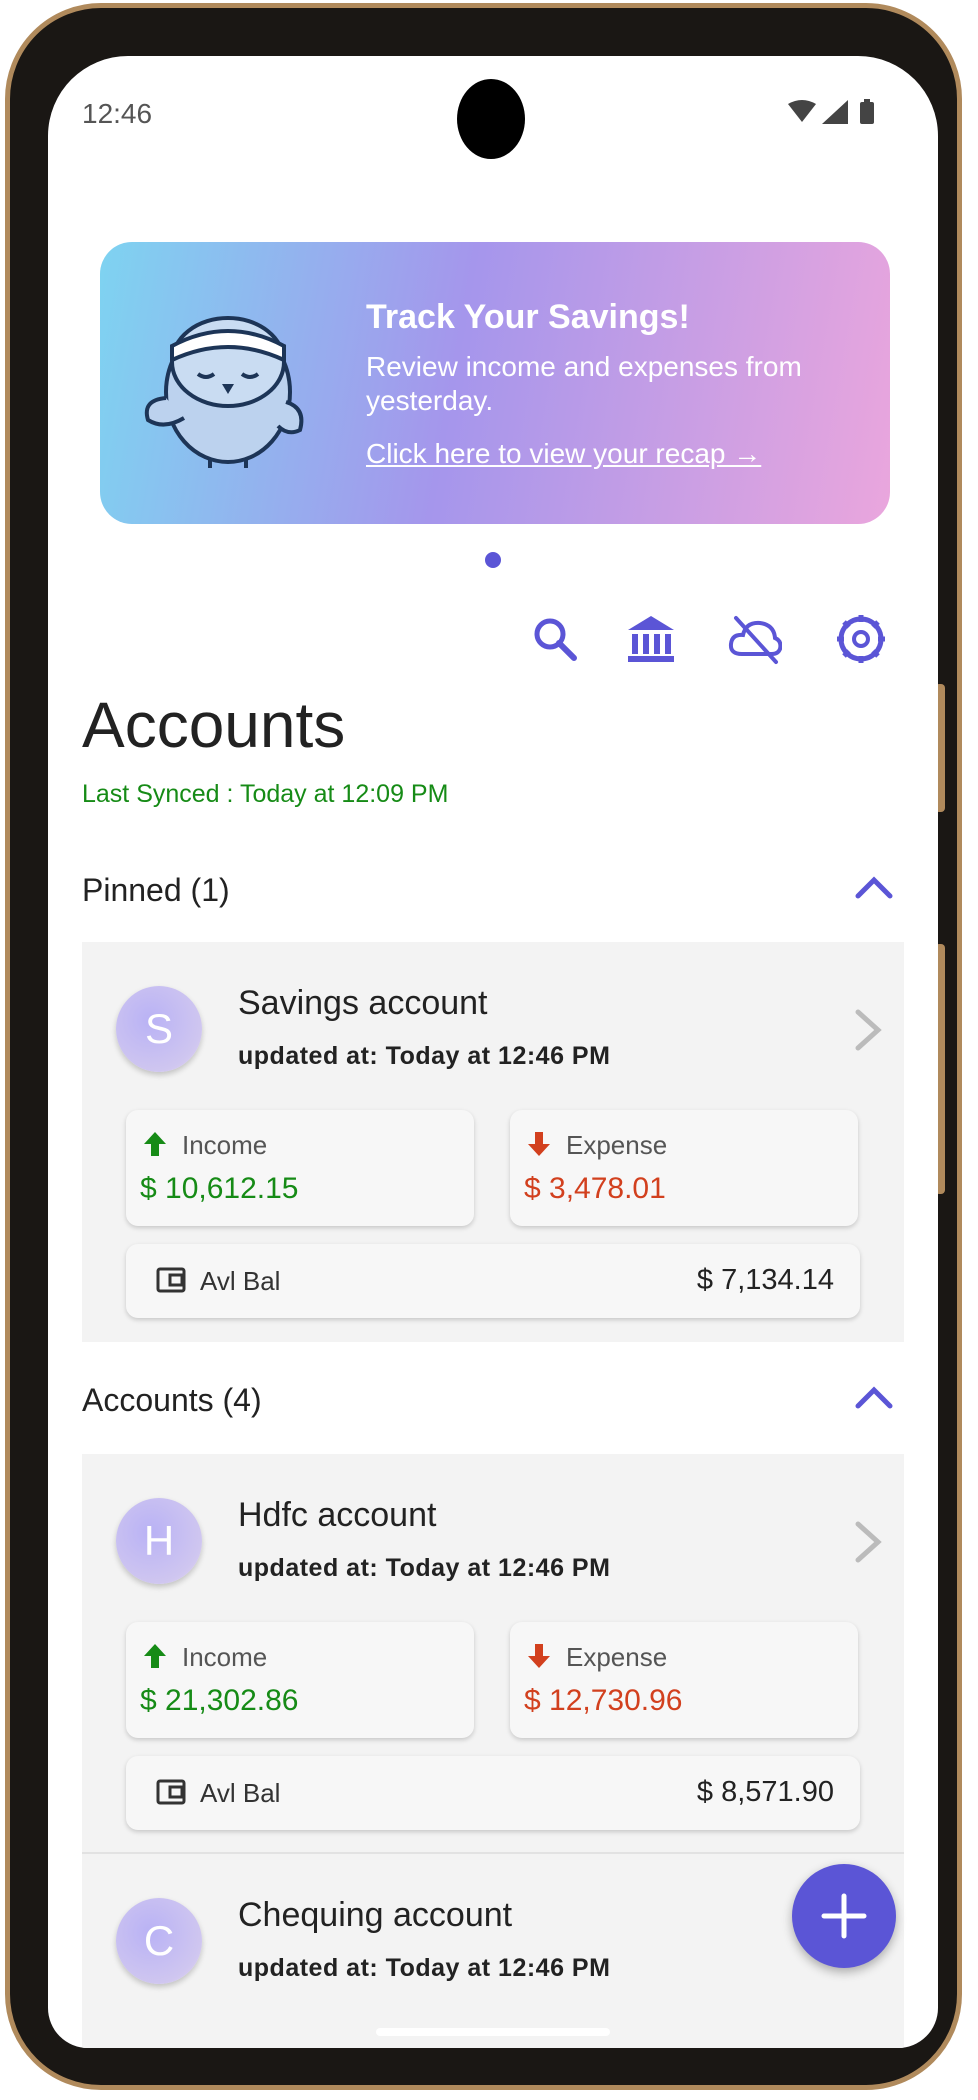 This screenshot has width=978, height=2100. Describe the element at coordinates (528, 317) in the screenshot. I see `banner-title: Track Your Savings!` at that location.